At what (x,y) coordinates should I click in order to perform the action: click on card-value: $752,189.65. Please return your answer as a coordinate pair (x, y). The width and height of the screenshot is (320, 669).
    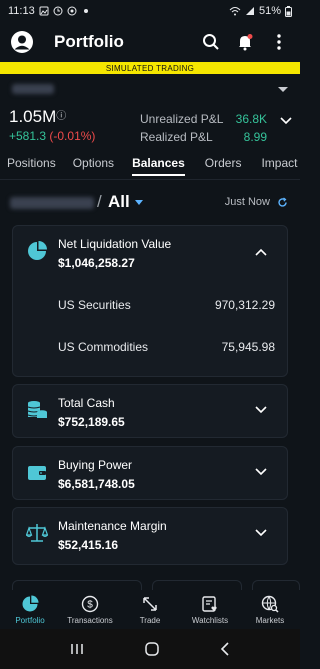
    Looking at the image, I should click on (91, 422).